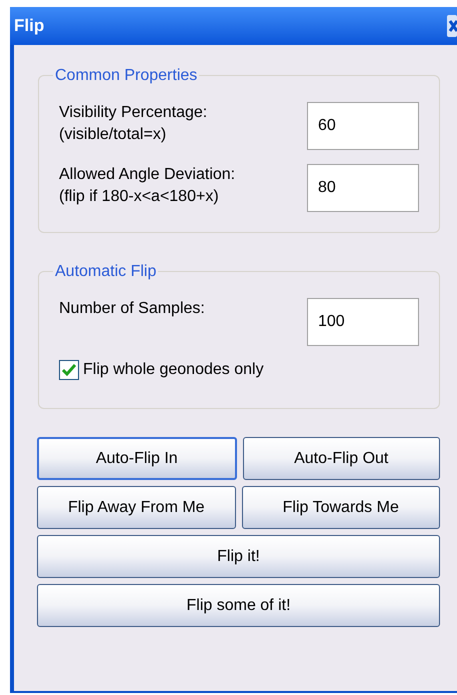 This screenshot has height=695, width=457. Describe the element at coordinates (147, 175) in the screenshot. I see `field-label: Allowed Angle Deviation:` at that location.